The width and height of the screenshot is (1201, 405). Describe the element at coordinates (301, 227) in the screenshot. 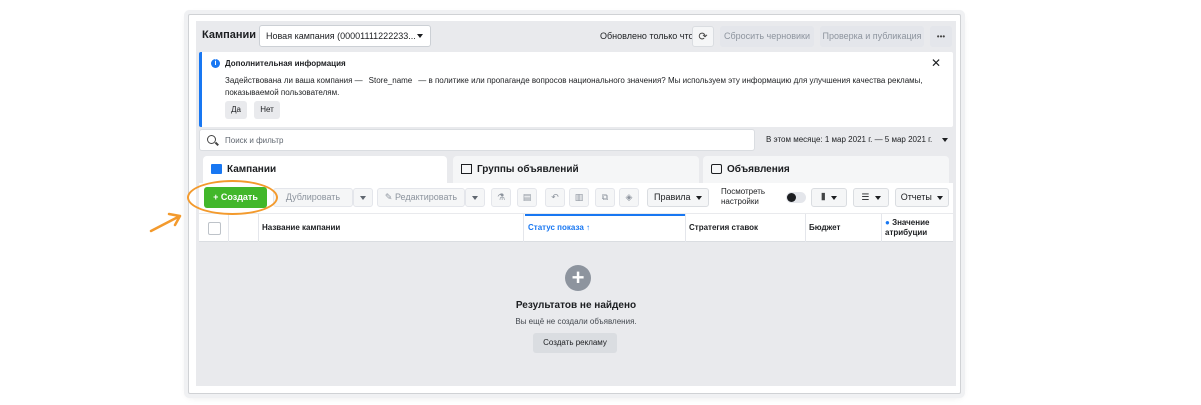

I see `column-label: Название кампании` at that location.